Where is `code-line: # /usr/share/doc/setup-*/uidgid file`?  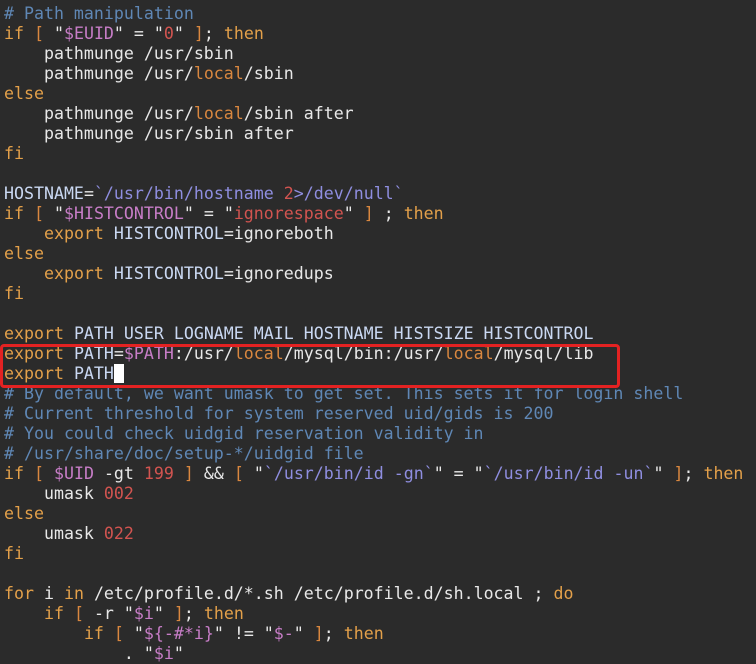
code-line: # /usr/share/doc/setup-*/uidgid file is located at coordinates (373, 454).